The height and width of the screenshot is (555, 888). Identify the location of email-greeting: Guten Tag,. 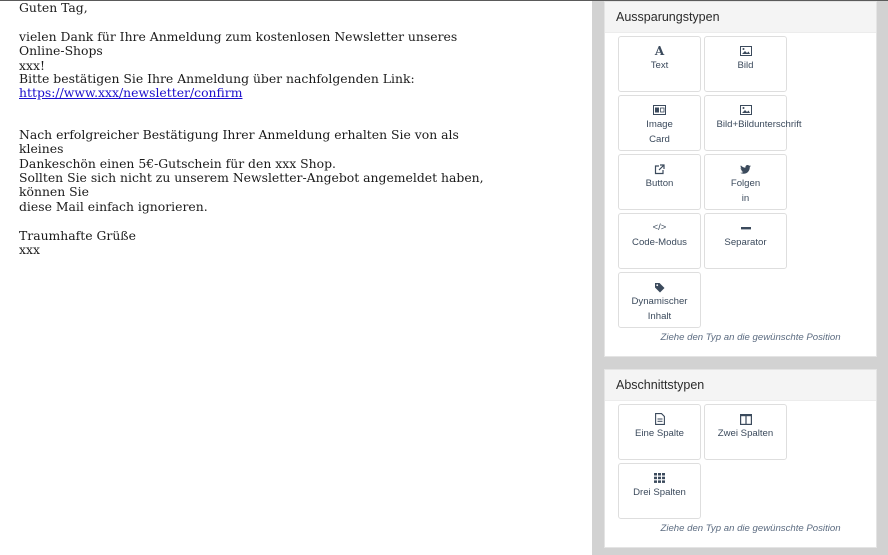
(53, 7).